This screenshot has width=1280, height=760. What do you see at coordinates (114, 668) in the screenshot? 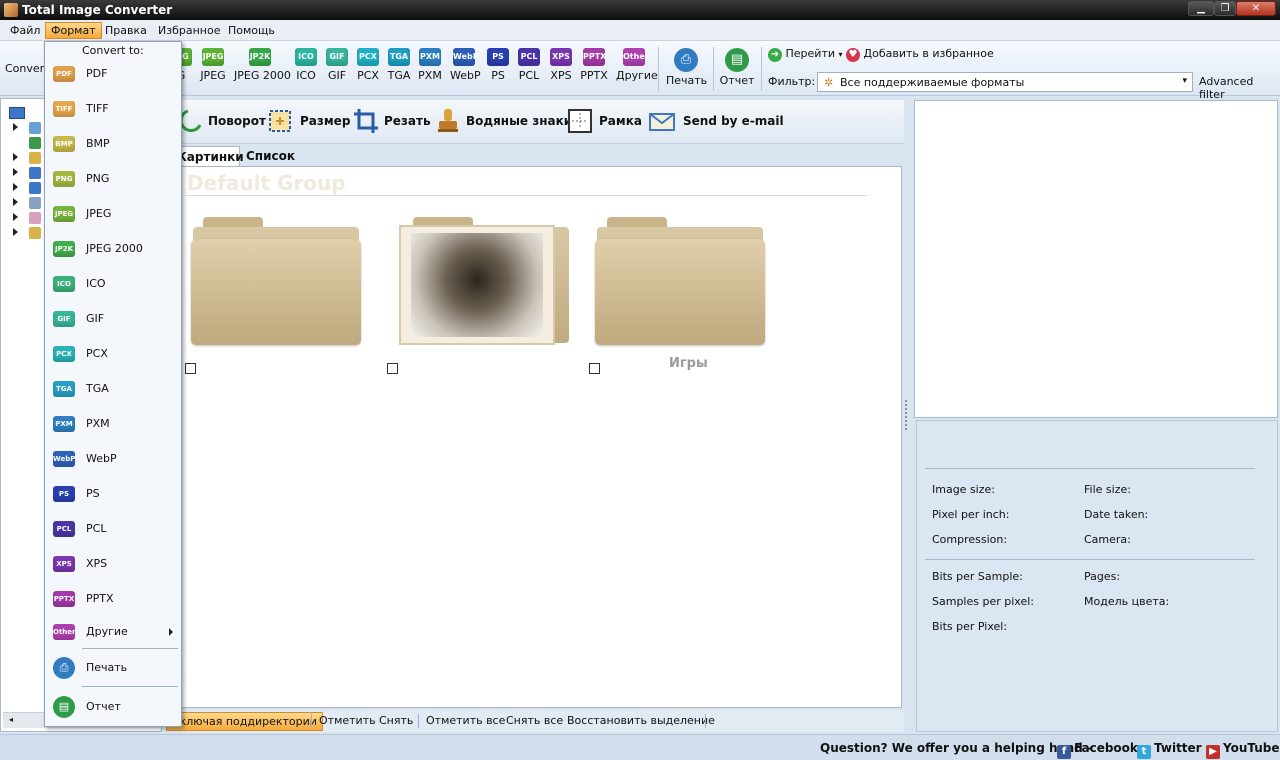
I see `menu-item-print: ⎙ Печать` at bounding box center [114, 668].